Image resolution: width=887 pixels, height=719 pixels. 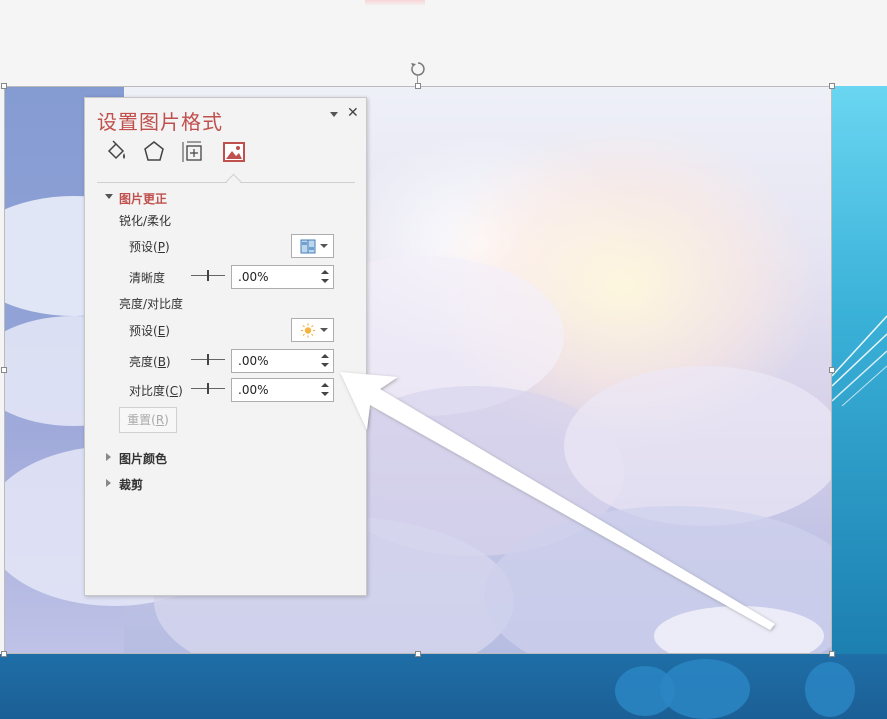 I want to click on sharpen-presets-dropdown, so click(x=312, y=246).